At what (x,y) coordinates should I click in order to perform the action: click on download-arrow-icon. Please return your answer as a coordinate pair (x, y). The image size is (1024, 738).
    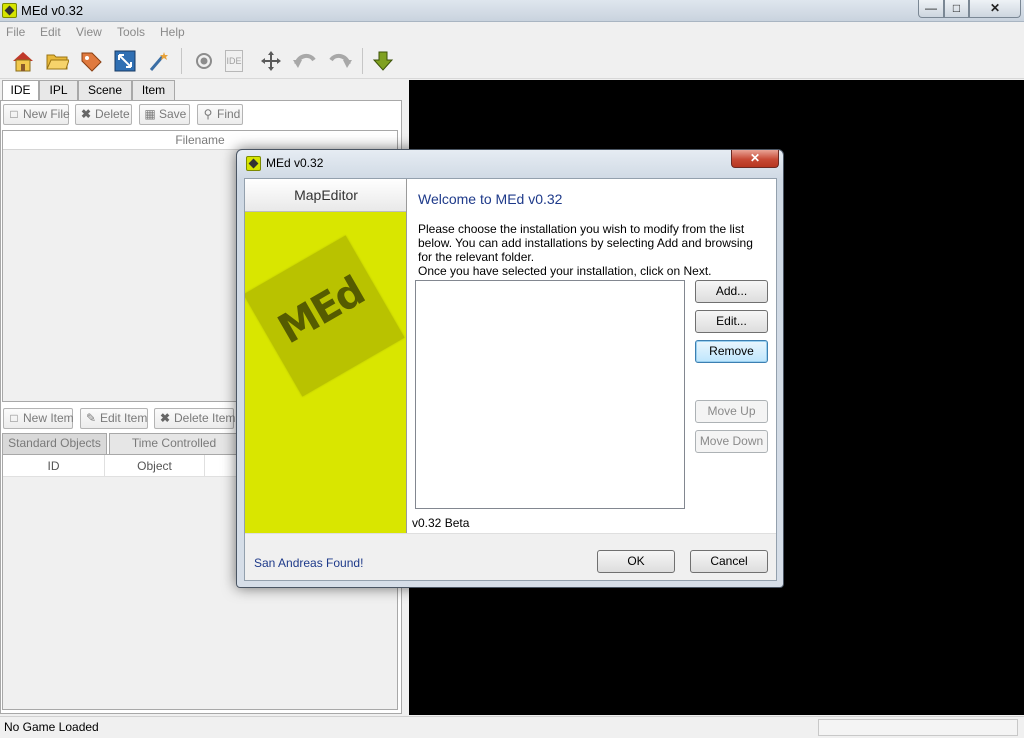
    Looking at the image, I should click on (383, 61).